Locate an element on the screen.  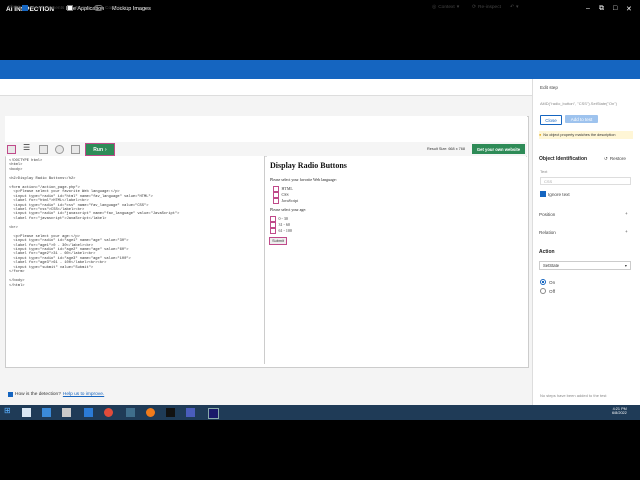
action-heading: Action is located at coordinates (547, 252).